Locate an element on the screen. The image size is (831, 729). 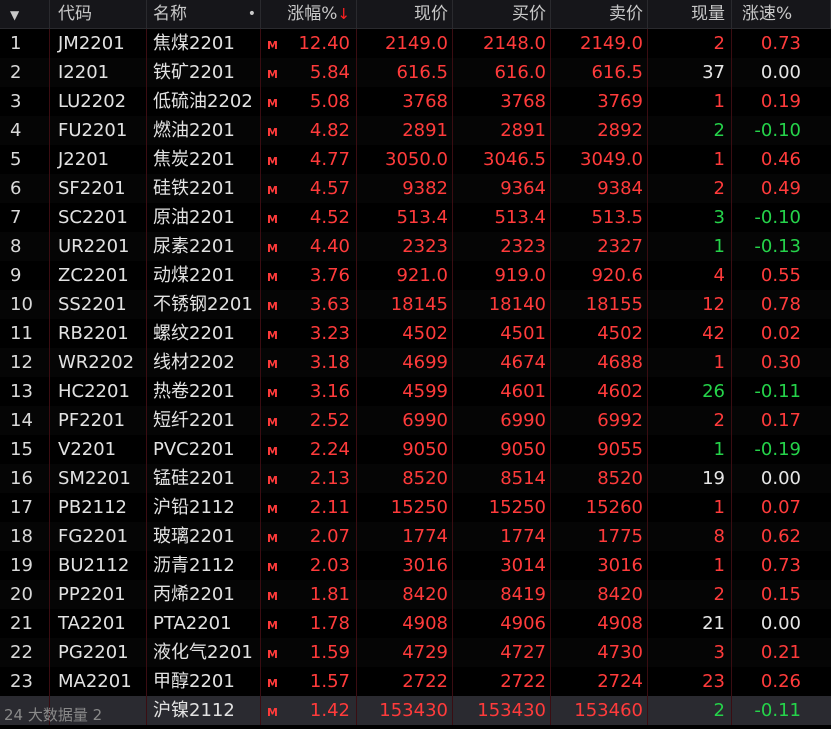
column-header-code: 代码 is located at coordinates (98, 14).